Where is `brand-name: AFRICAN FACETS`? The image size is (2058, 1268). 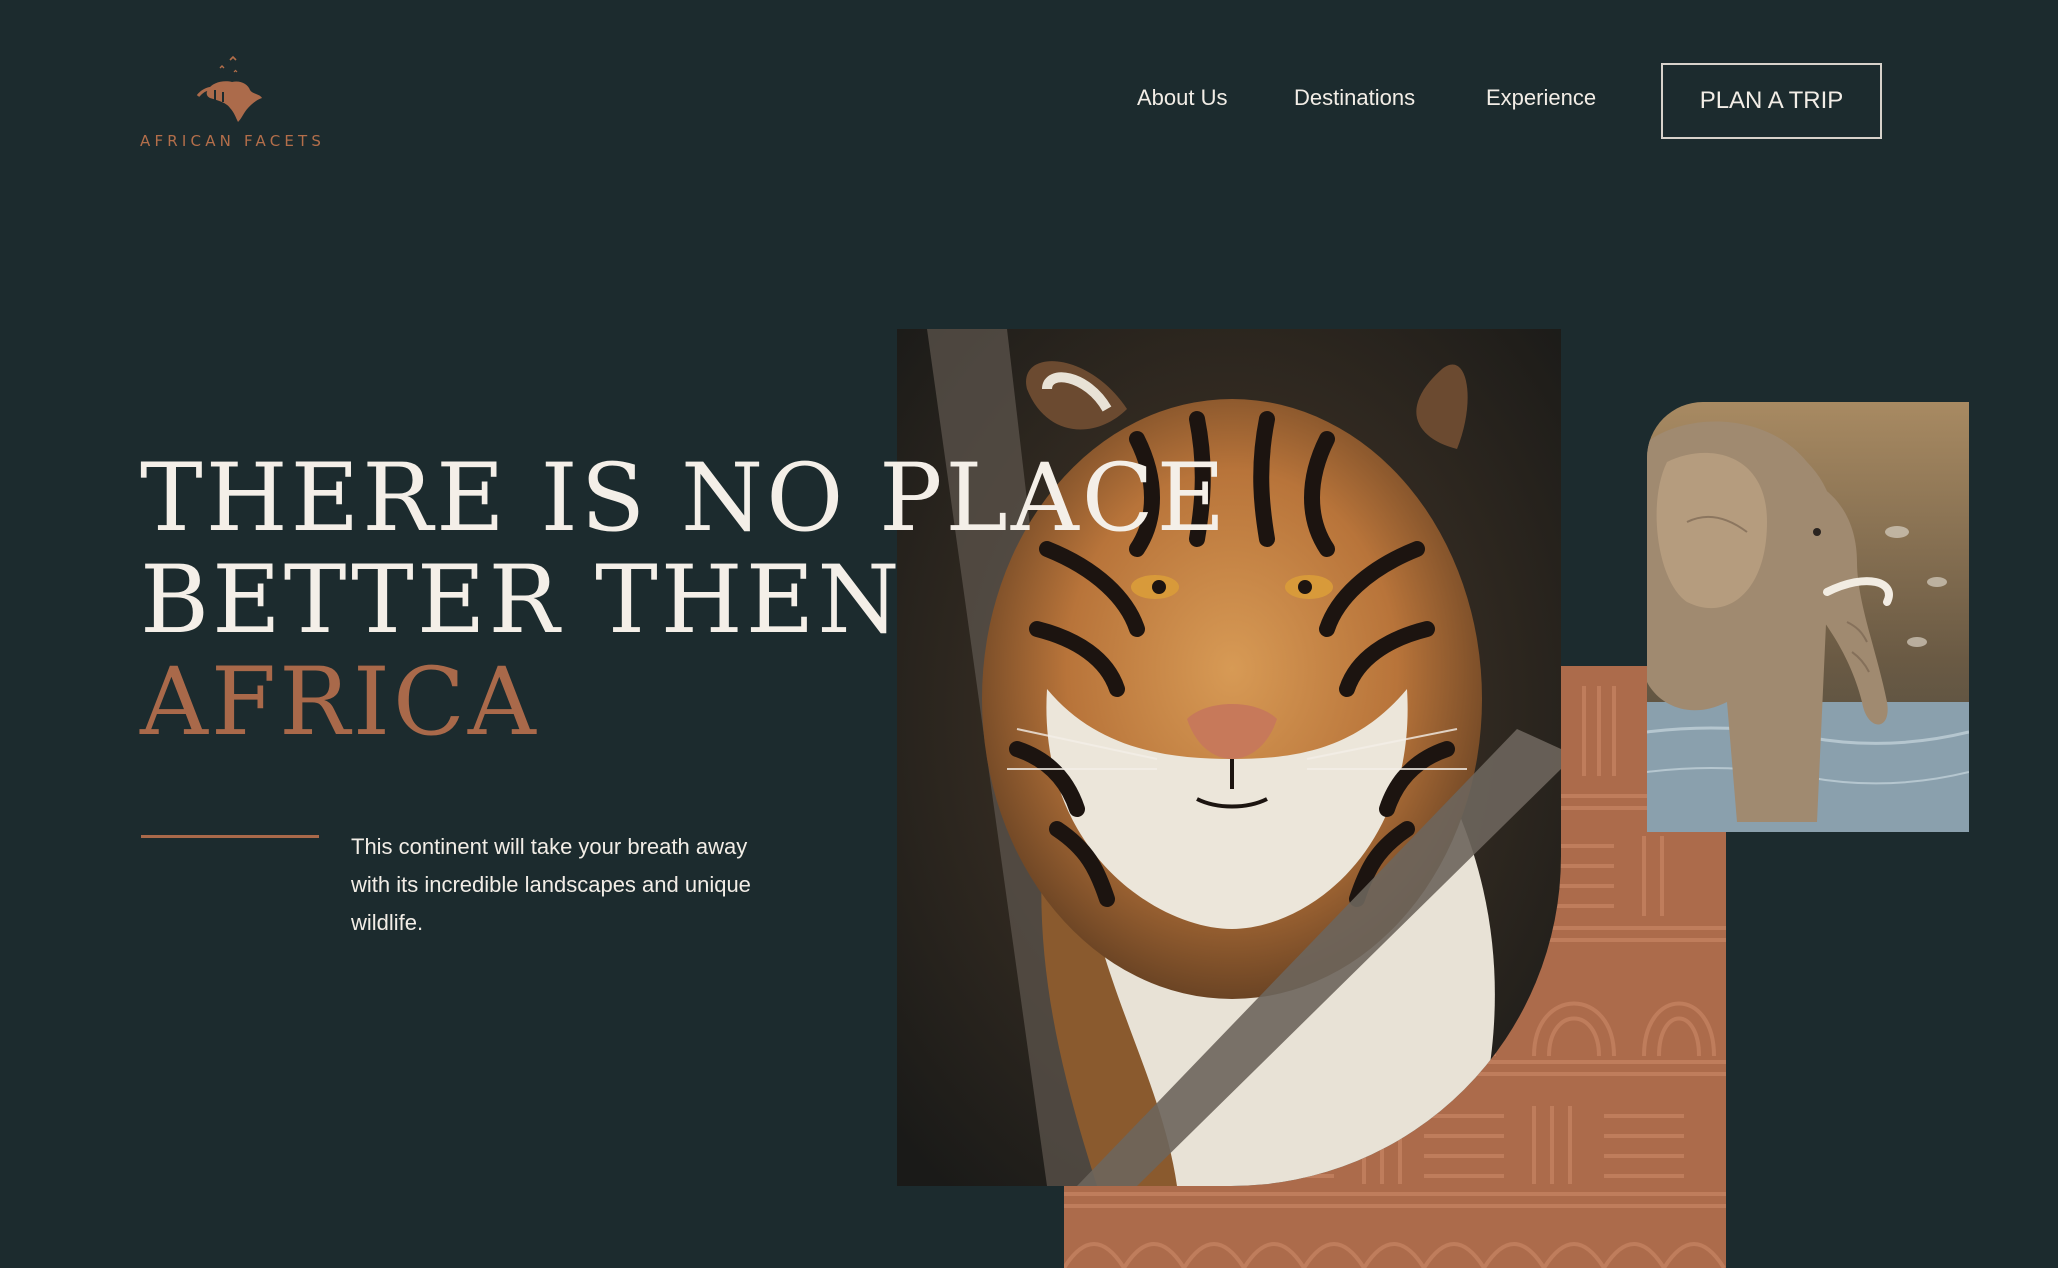
brand-name: AFRICAN FACETS is located at coordinates (233, 141).